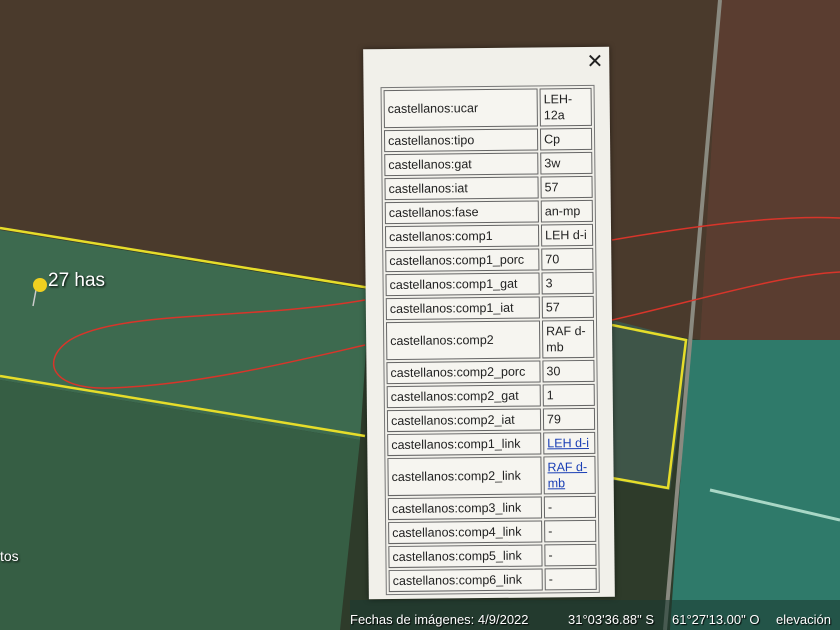  Describe the element at coordinates (462, 260) in the screenshot. I see `attribute-key: castellanos:comp1_porc` at that location.